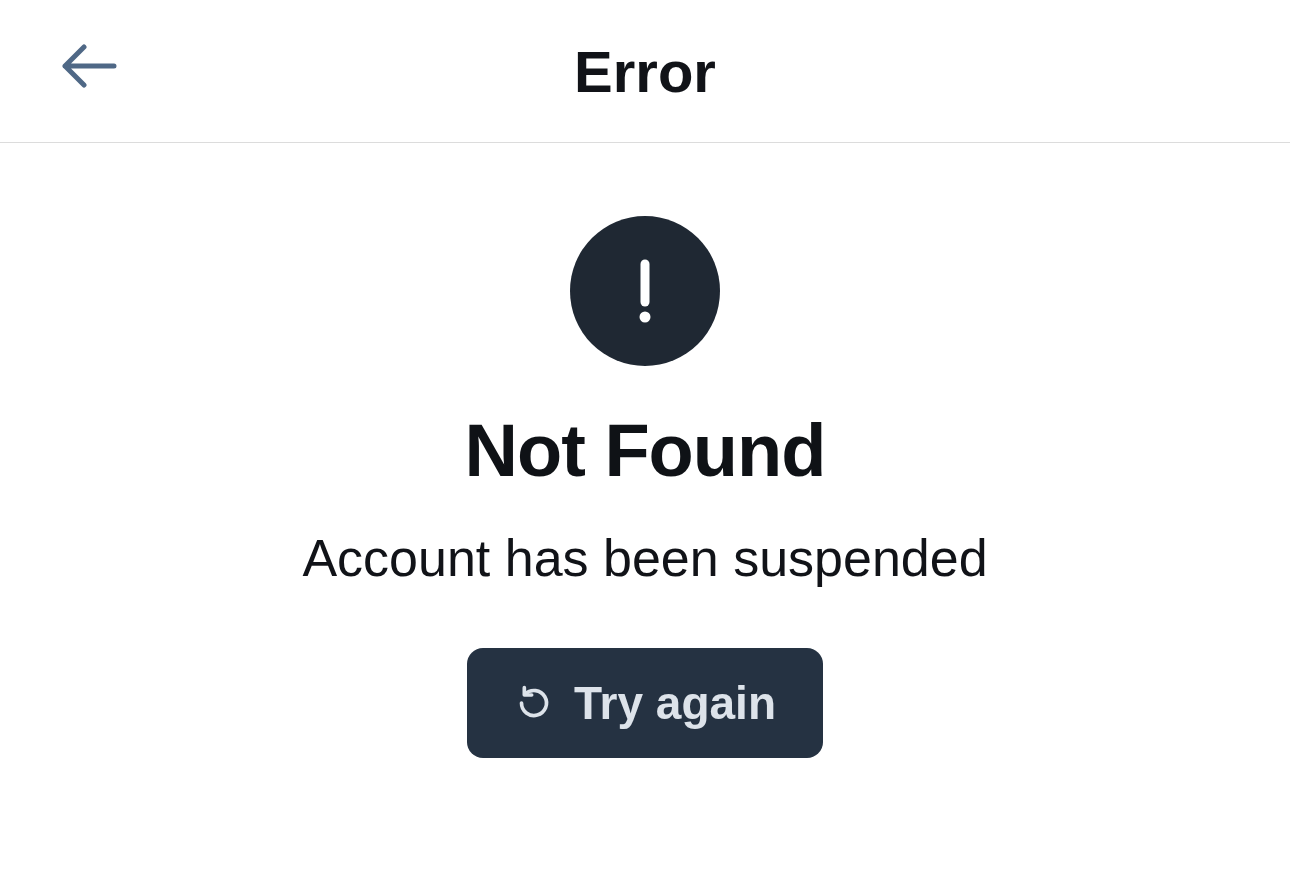 The image size is (1290, 869). I want to click on try-again-button: Try again, so click(645, 702).